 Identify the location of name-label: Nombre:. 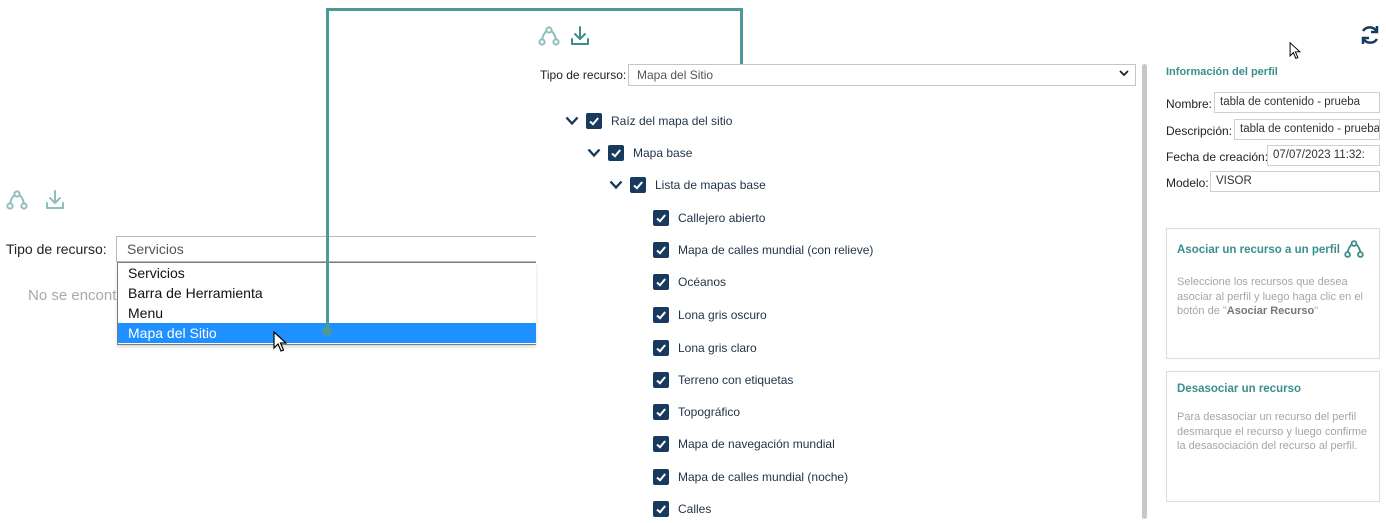
(1189, 104).